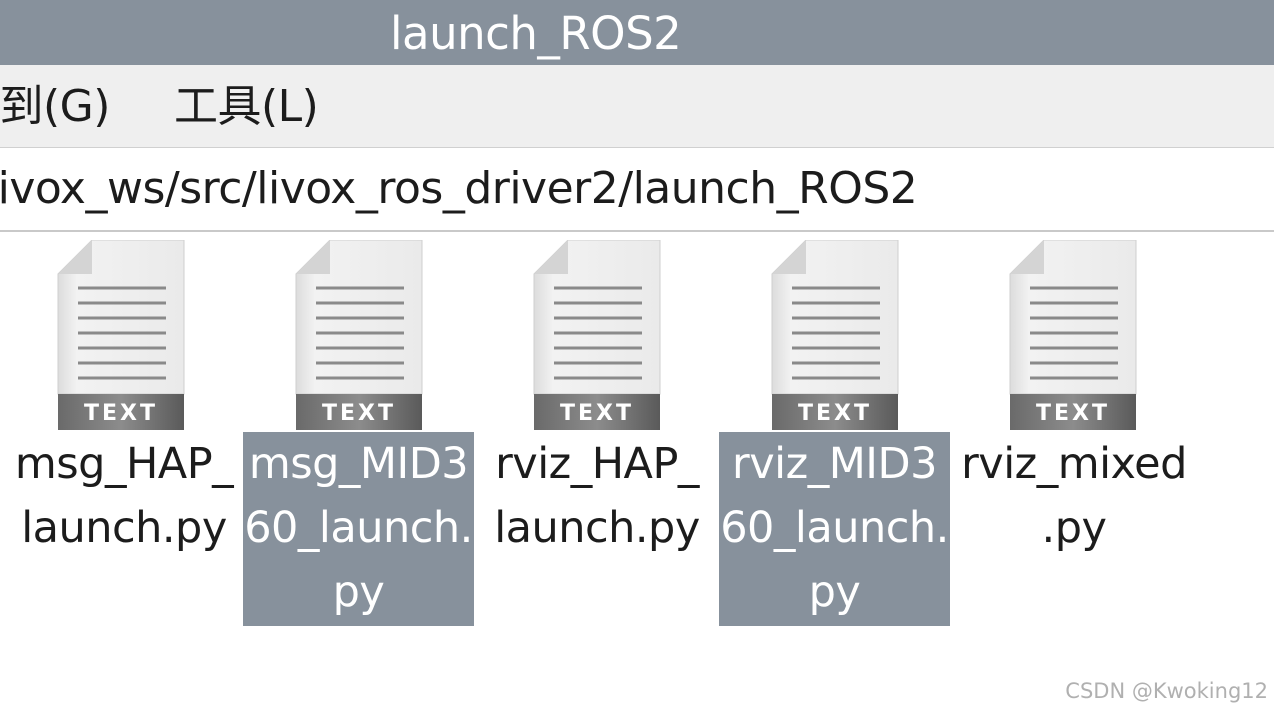 The height and width of the screenshot is (711, 1274). I want to click on file-item-rviz-mixed: TEXT rviz_mixed .py, so click(1073, 432).